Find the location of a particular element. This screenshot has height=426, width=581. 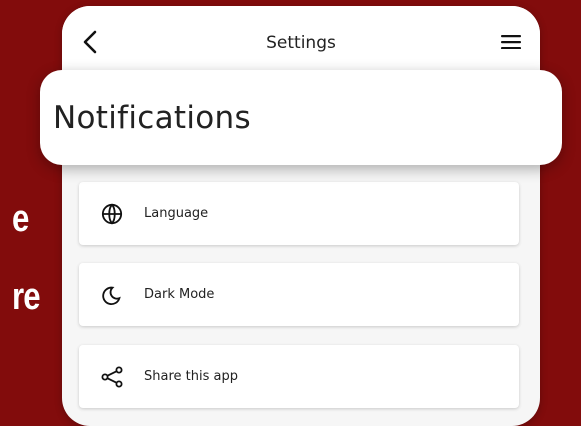

background-partial-text: e is located at coordinates (20, 219).